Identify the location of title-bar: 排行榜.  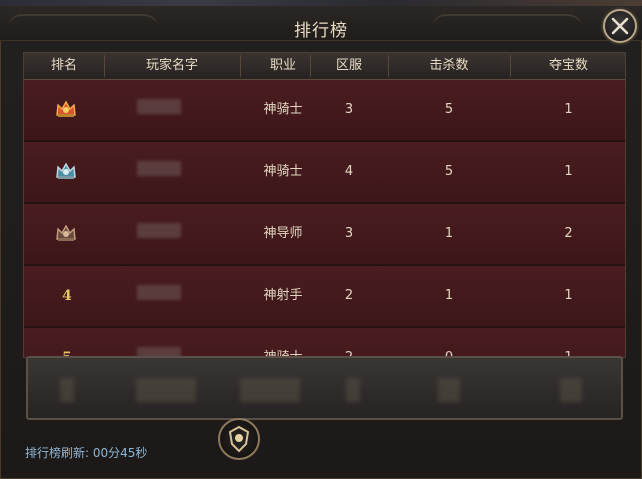
(321, 23).